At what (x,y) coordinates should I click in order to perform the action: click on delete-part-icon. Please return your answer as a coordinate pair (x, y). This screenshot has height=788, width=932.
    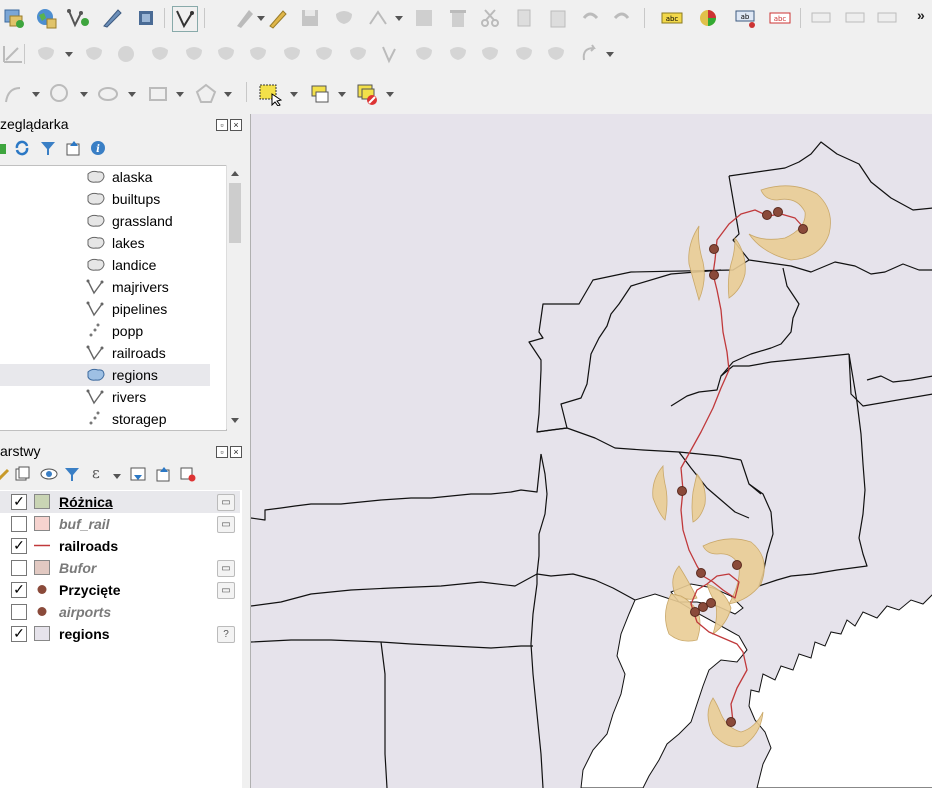
    Looking at the image, I should click on (160, 54).